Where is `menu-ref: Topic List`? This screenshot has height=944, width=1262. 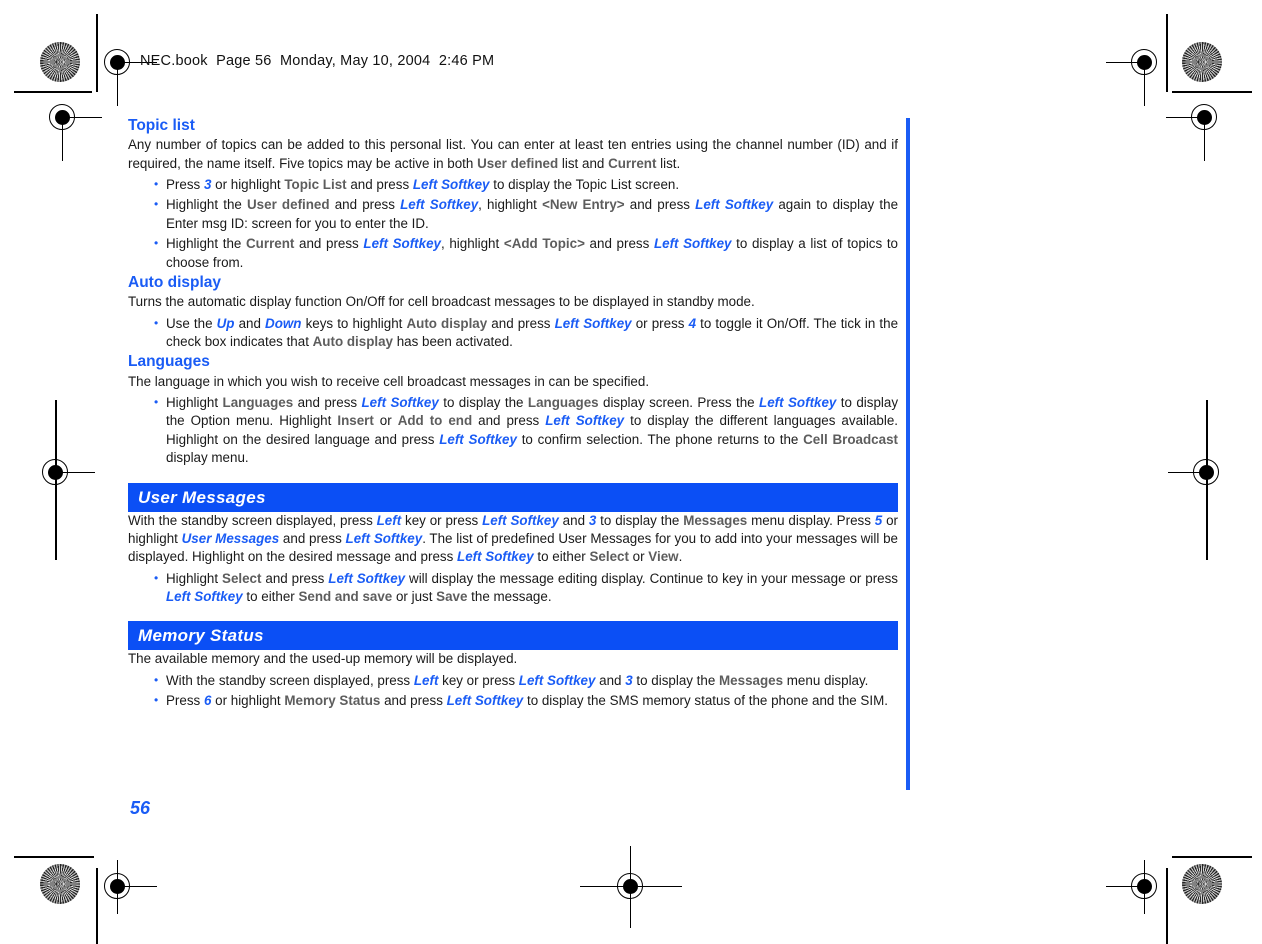
menu-ref: Topic List is located at coordinates (315, 185).